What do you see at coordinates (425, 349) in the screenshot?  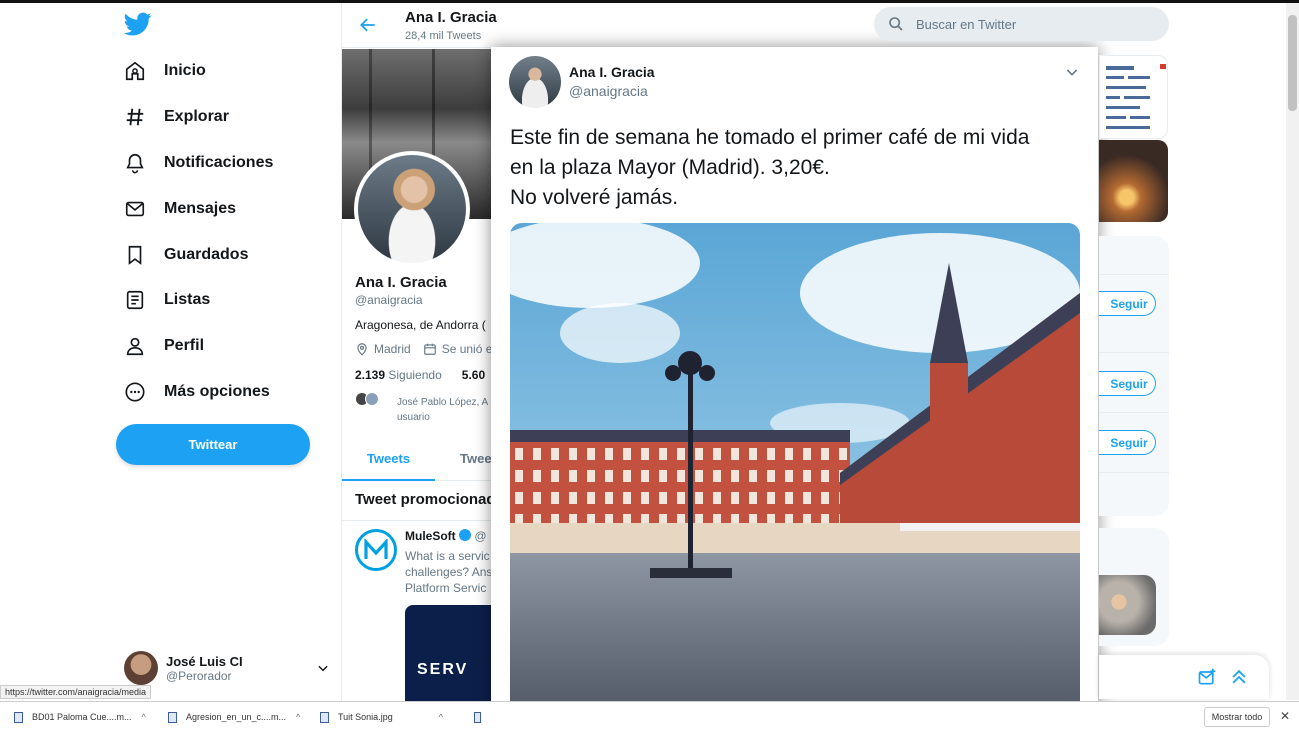 I see `profile-meta: Madrid Se unió e` at bounding box center [425, 349].